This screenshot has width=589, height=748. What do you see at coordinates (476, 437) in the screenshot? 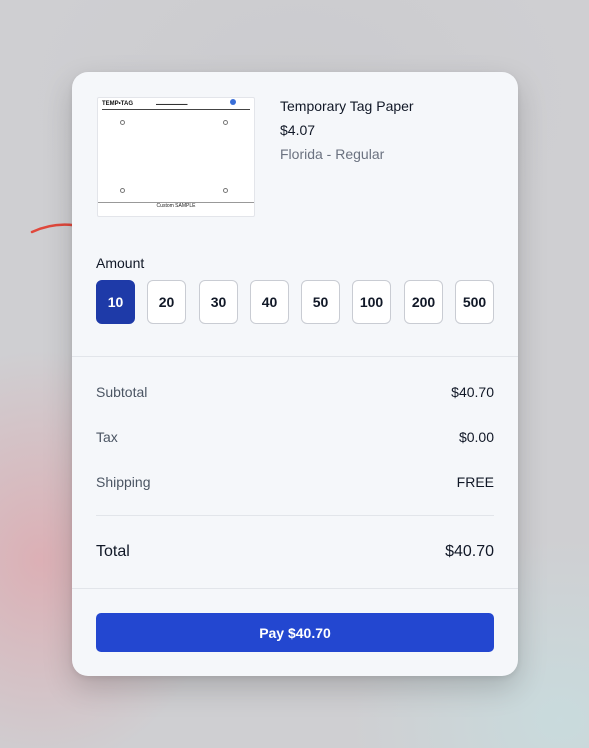
I see `tax-value: $0.00` at bounding box center [476, 437].